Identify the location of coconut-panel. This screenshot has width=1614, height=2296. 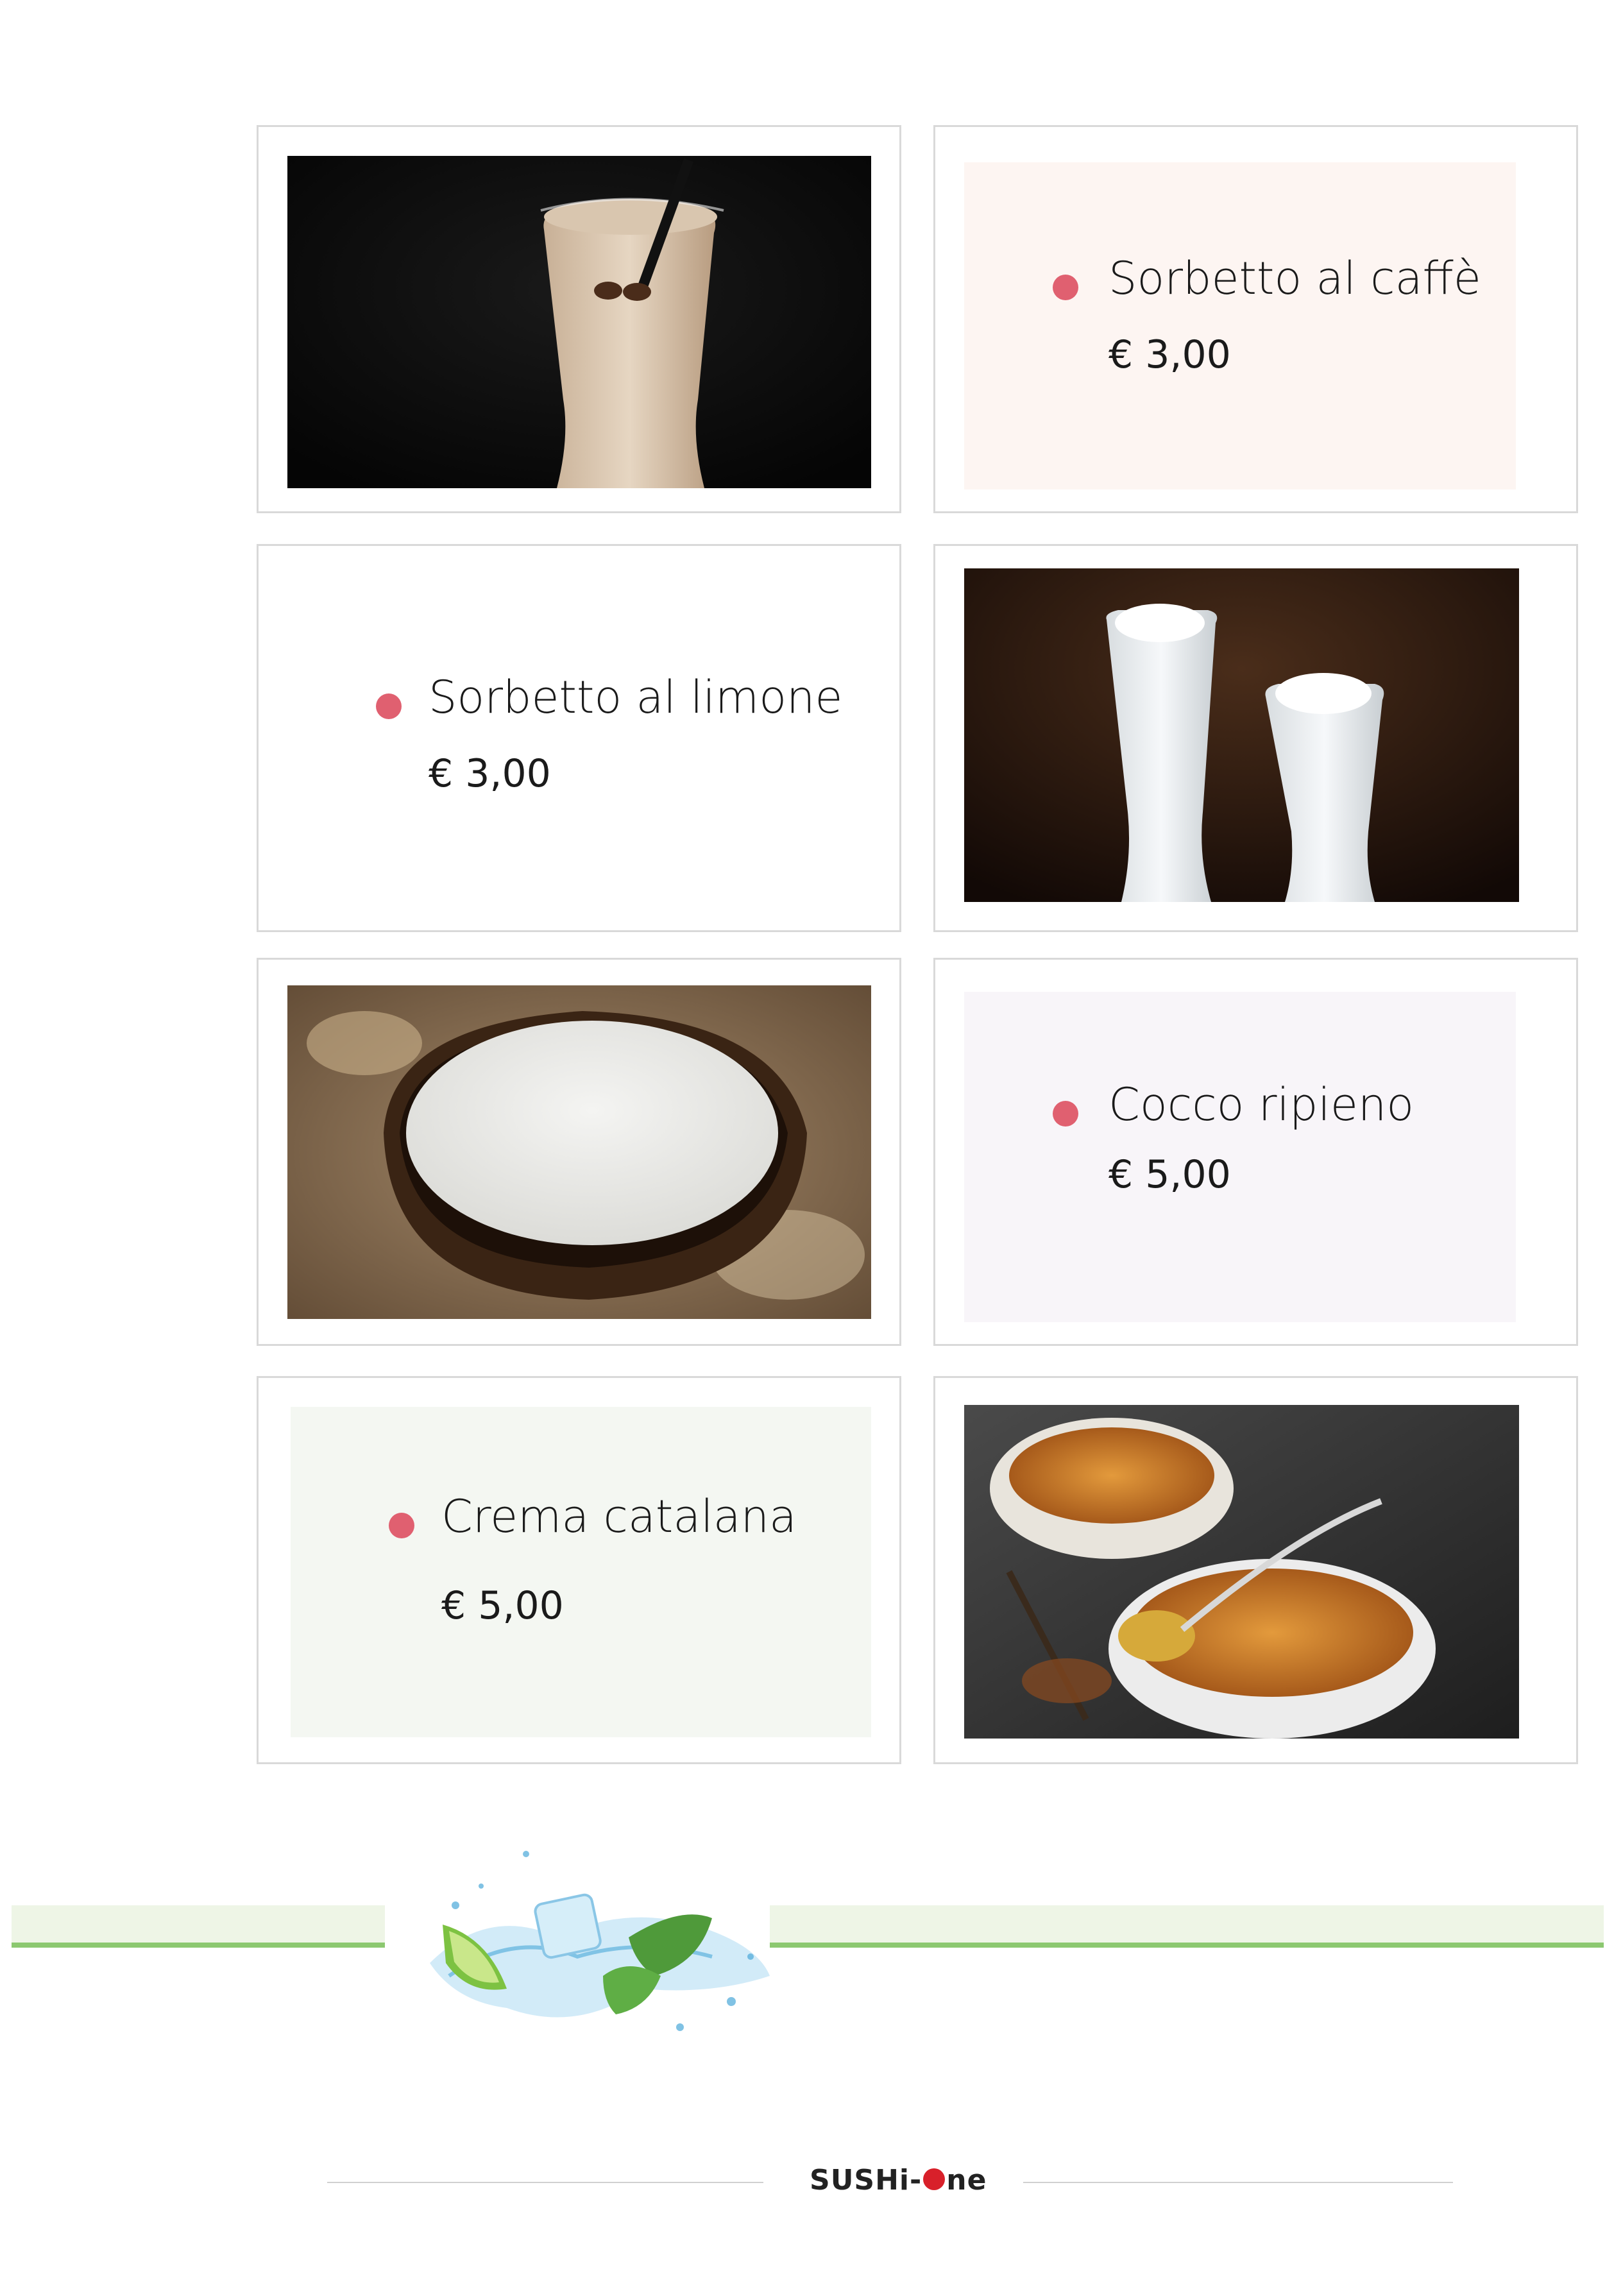
(1240, 1157).